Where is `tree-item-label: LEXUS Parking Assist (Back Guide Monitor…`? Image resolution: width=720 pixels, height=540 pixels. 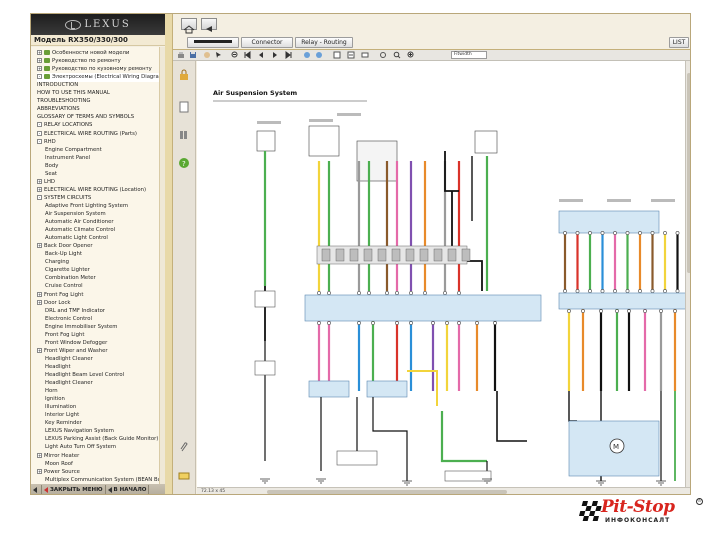 tree-item-label: LEXUS Parking Assist (Back Guide Monitor… is located at coordinates (102, 439).